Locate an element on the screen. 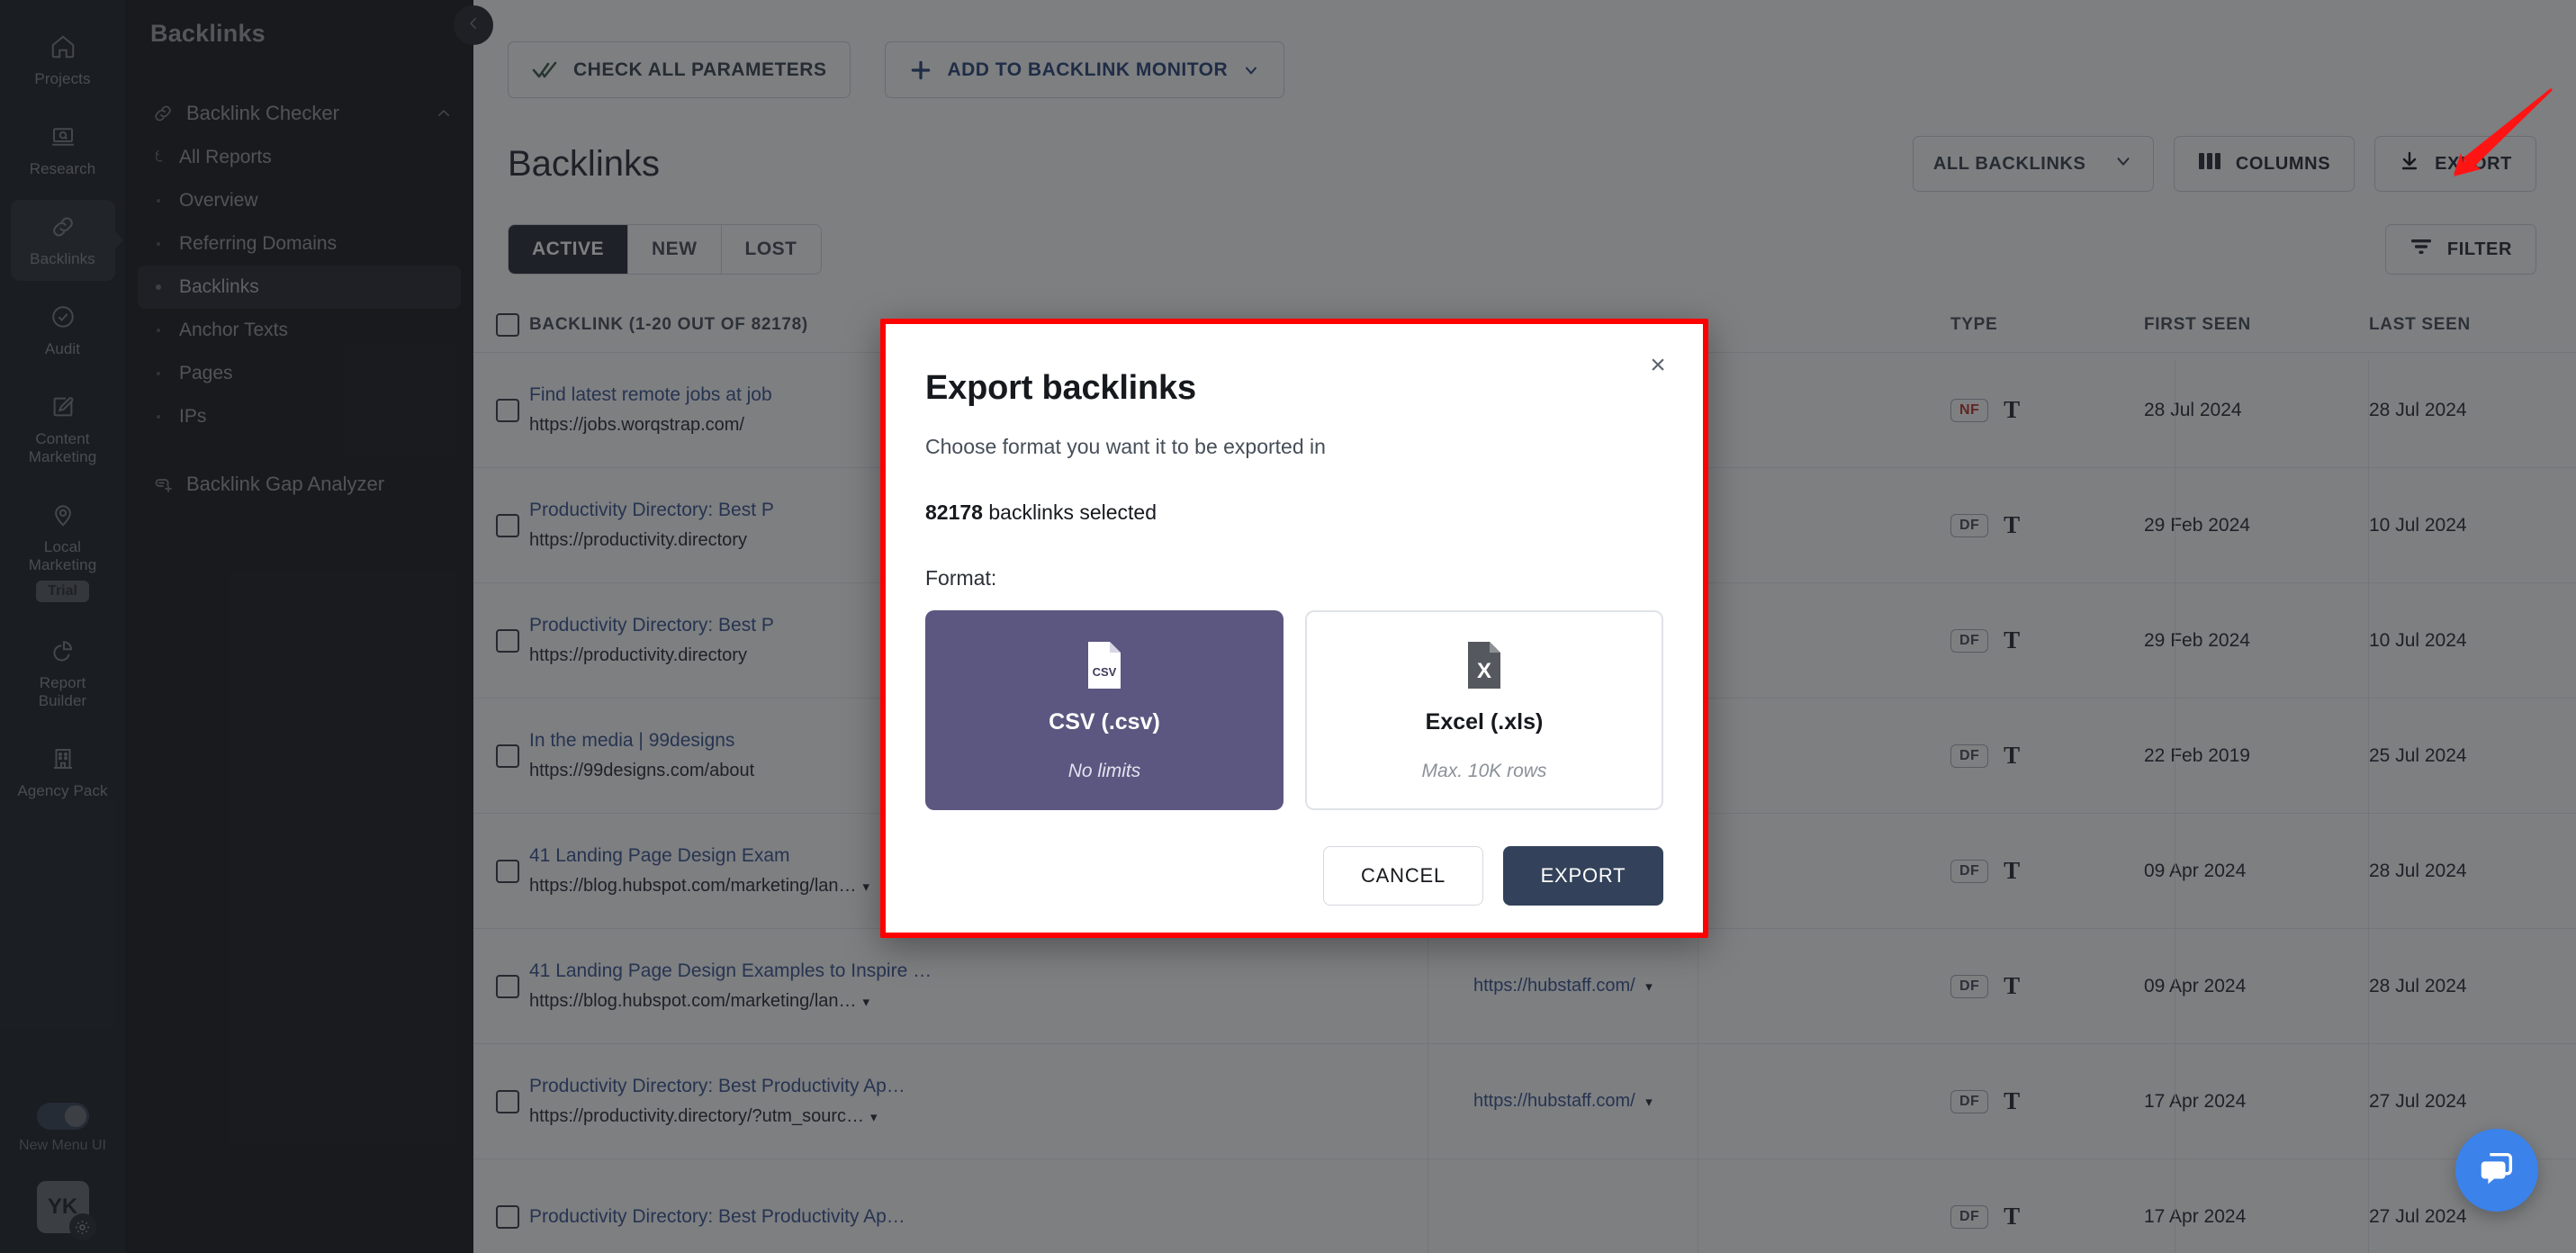 Image resolution: width=2576 pixels, height=1253 pixels. xls-file-icon: X is located at coordinates (1484, 665).